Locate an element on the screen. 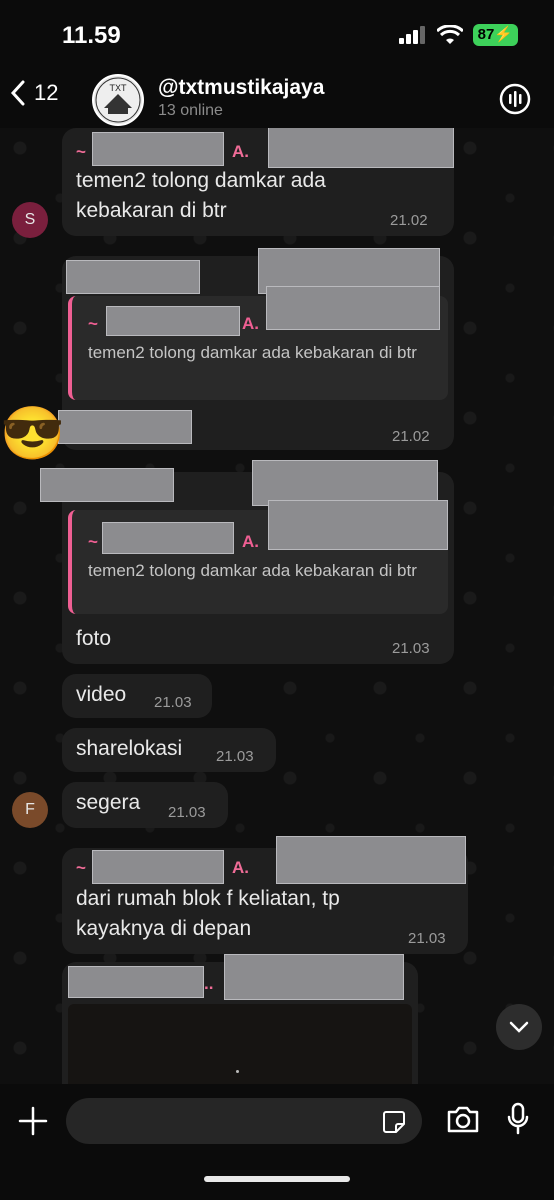  avatar: F is located at coordinates (30, 810).